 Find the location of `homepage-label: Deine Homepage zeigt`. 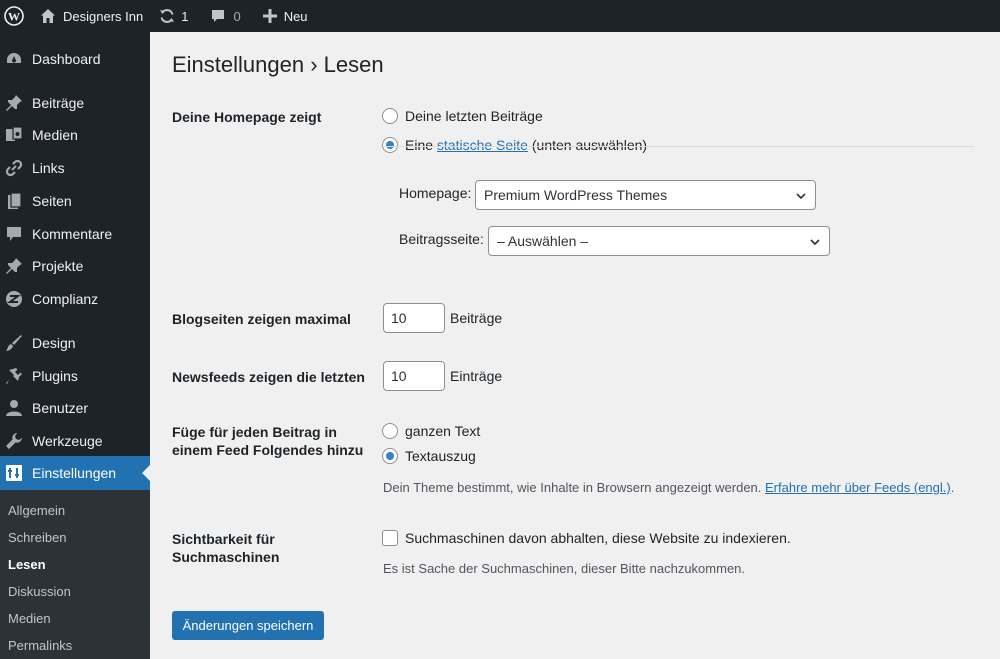

homepage-label: Deine Homepage zeigt is located at coordinates (247, 117).